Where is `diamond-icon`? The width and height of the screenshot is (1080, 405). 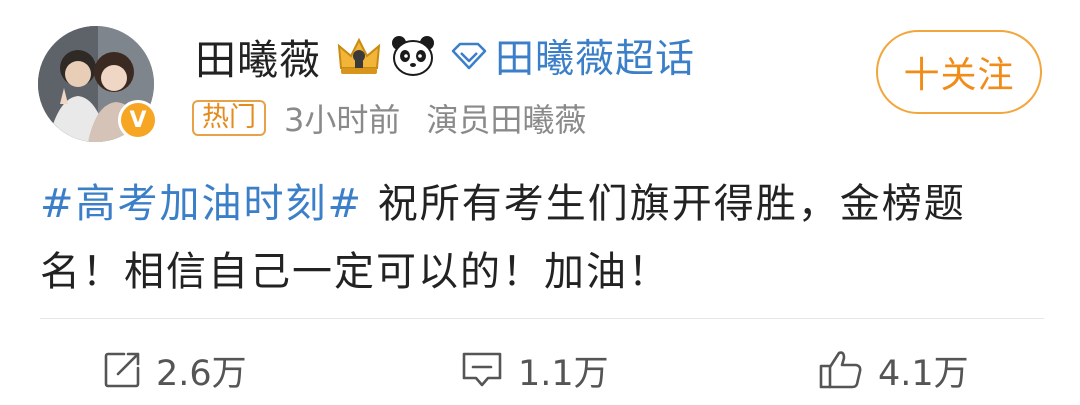 diamond-icon is located at coordinates (469, 56).